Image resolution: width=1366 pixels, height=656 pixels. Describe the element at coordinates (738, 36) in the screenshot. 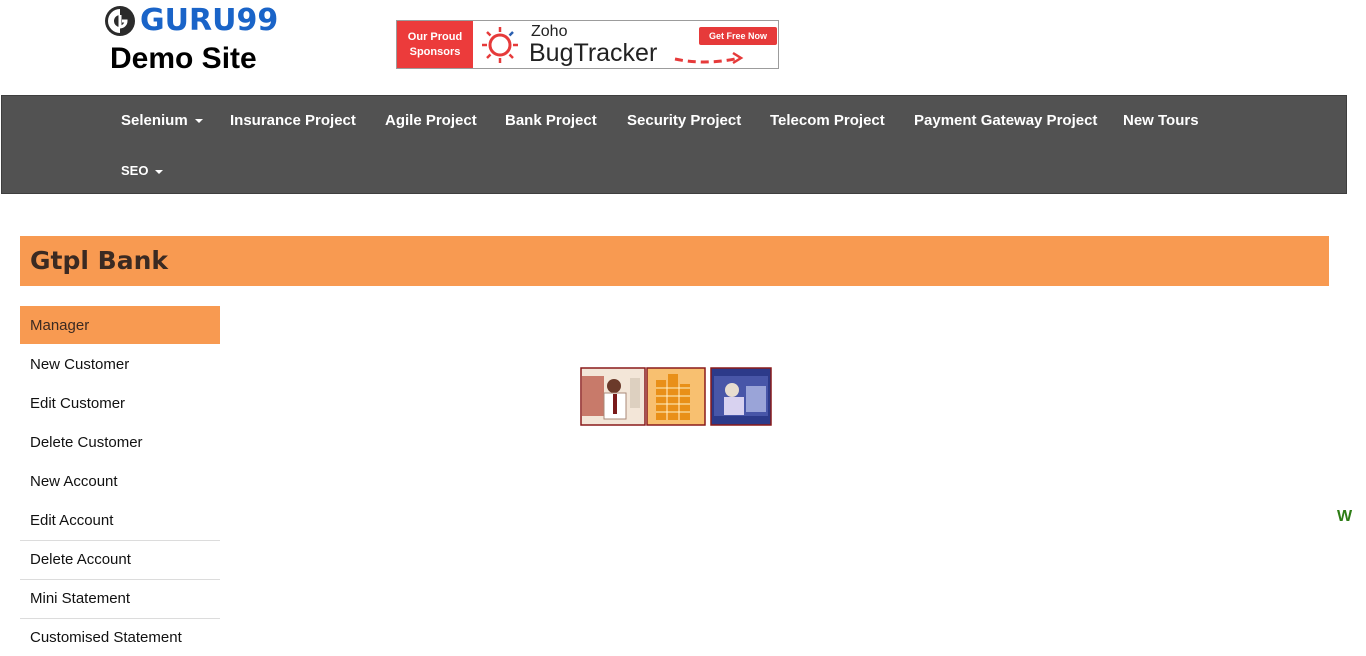

I see `get-free-button: Get Free Now` at that location.